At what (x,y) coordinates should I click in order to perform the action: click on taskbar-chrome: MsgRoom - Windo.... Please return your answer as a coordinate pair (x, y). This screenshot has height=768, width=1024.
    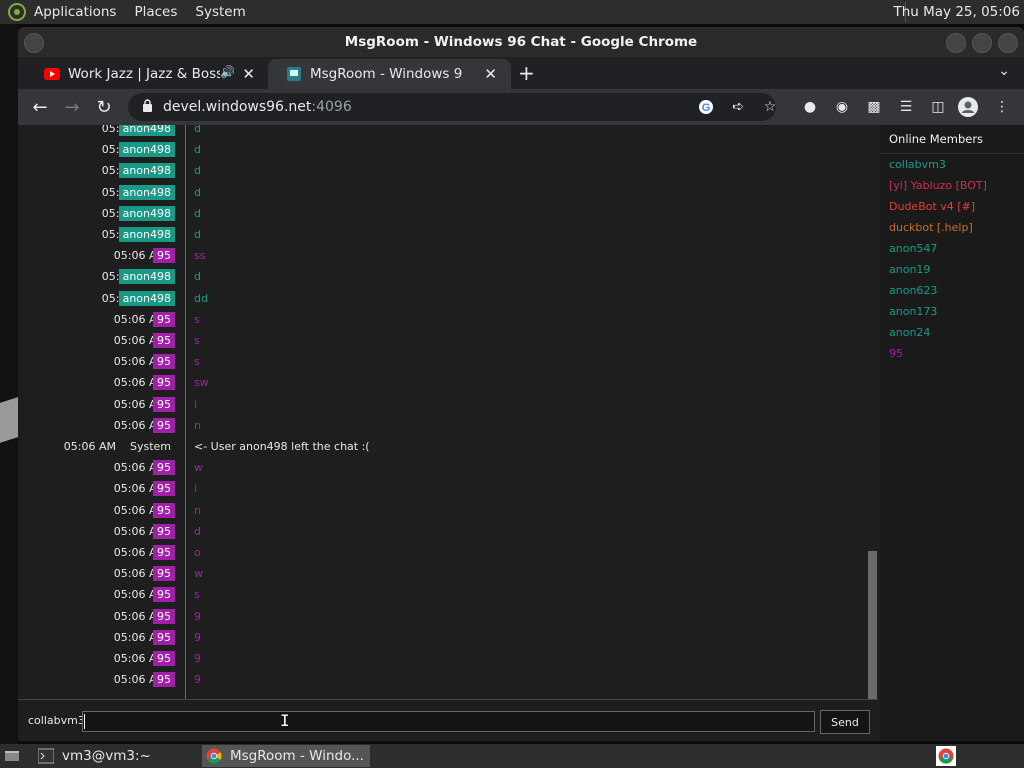
    Looking at the image, I should click on (286, 756).